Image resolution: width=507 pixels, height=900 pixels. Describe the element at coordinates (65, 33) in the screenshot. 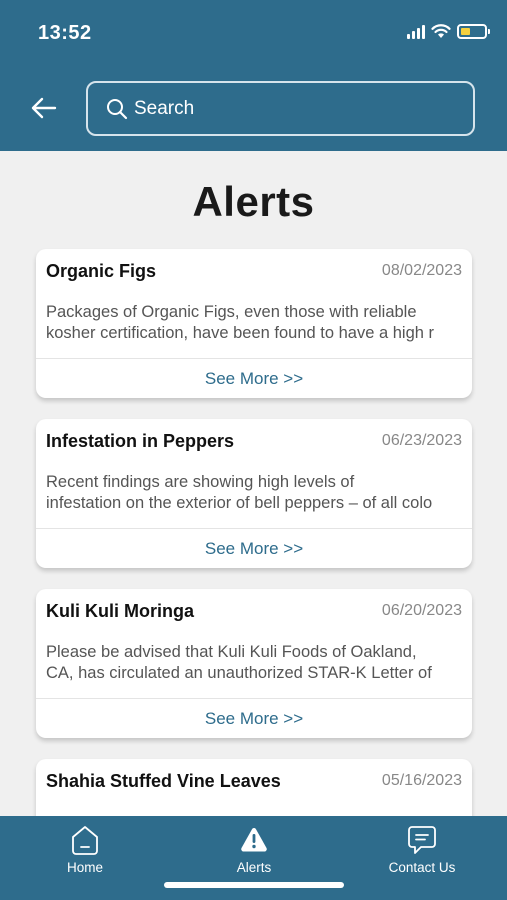

I see `status-time: 13:52` at that location.